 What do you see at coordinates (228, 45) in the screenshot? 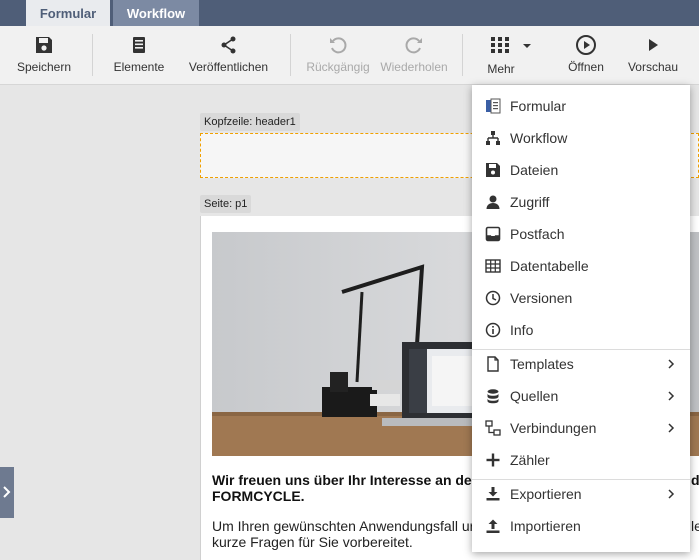
I see `share-icon` at bounding box center [228, 45].